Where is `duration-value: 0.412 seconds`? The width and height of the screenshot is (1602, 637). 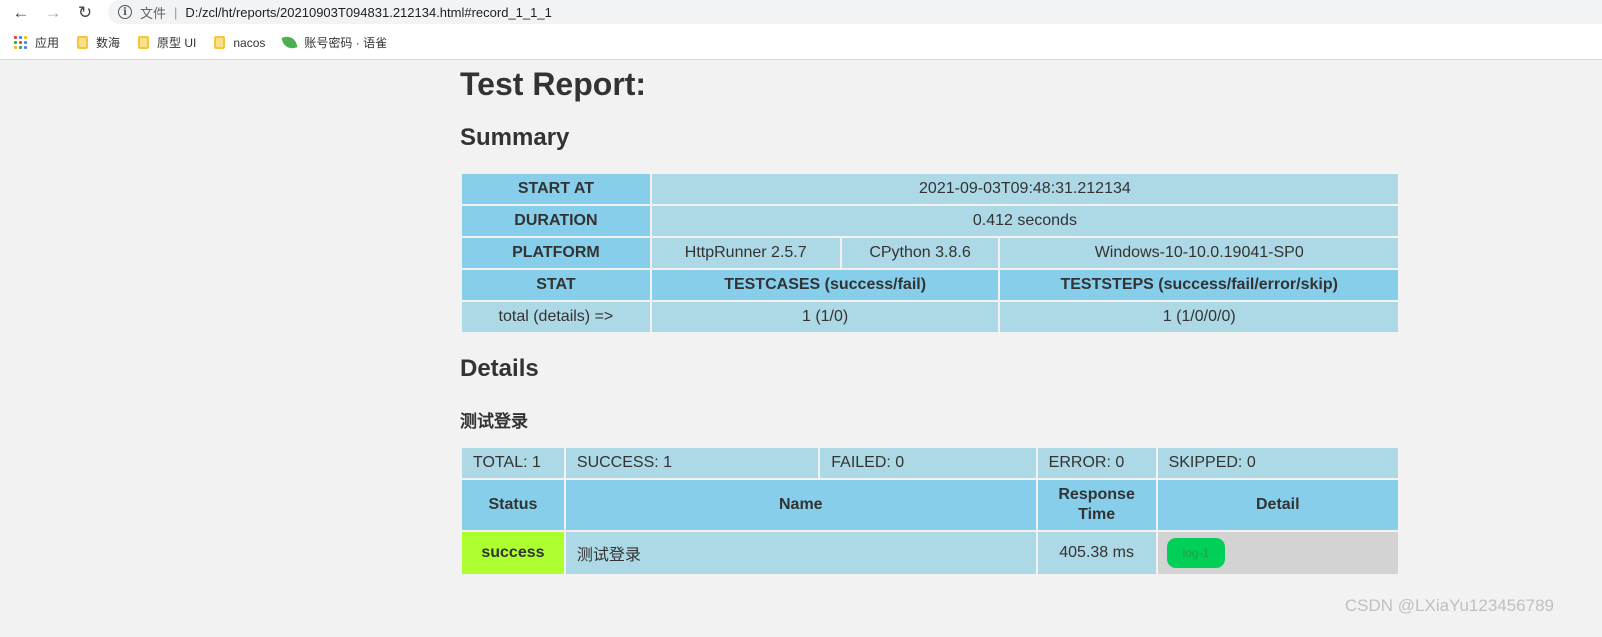
duration-value: 0.412 seconds is located at coordinates (1024, 221).